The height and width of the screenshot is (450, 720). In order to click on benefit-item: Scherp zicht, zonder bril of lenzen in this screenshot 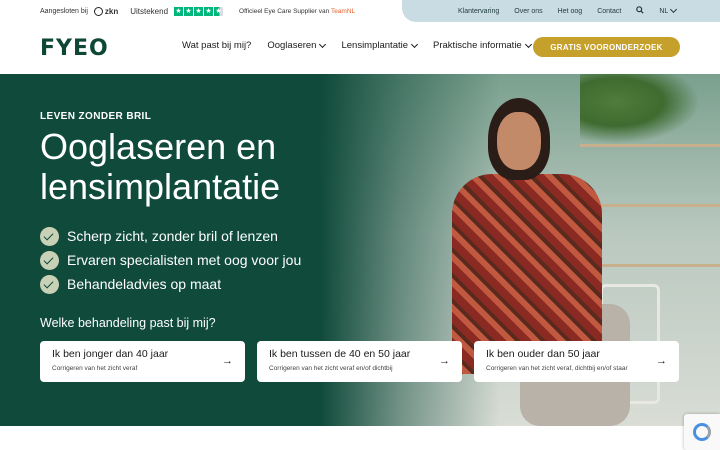, I will do `click(170, 236)`.